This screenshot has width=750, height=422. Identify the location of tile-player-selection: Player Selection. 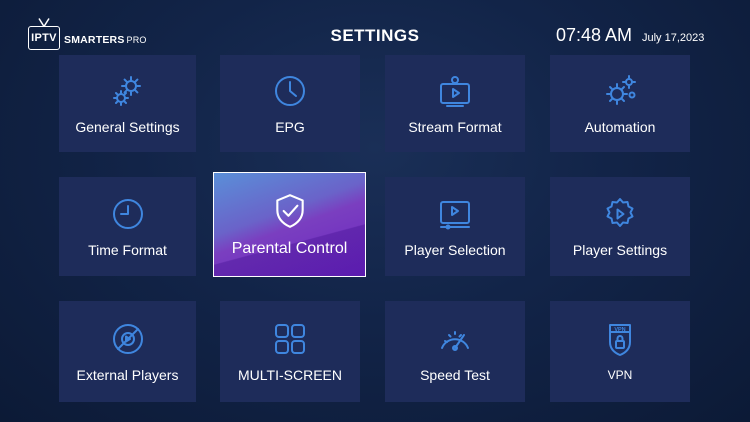
(455, 226).